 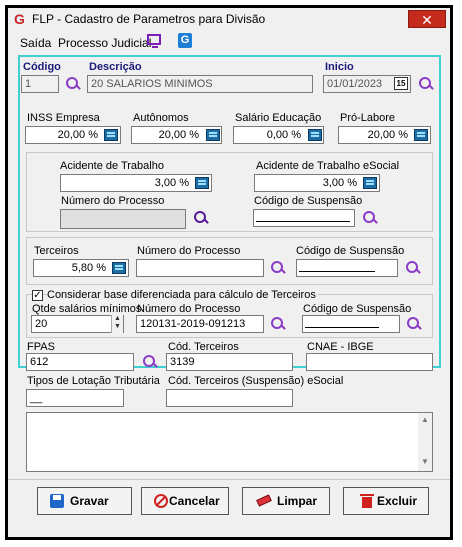 I want to click on limpar-button: Limpar, so click(x=286, y=501).